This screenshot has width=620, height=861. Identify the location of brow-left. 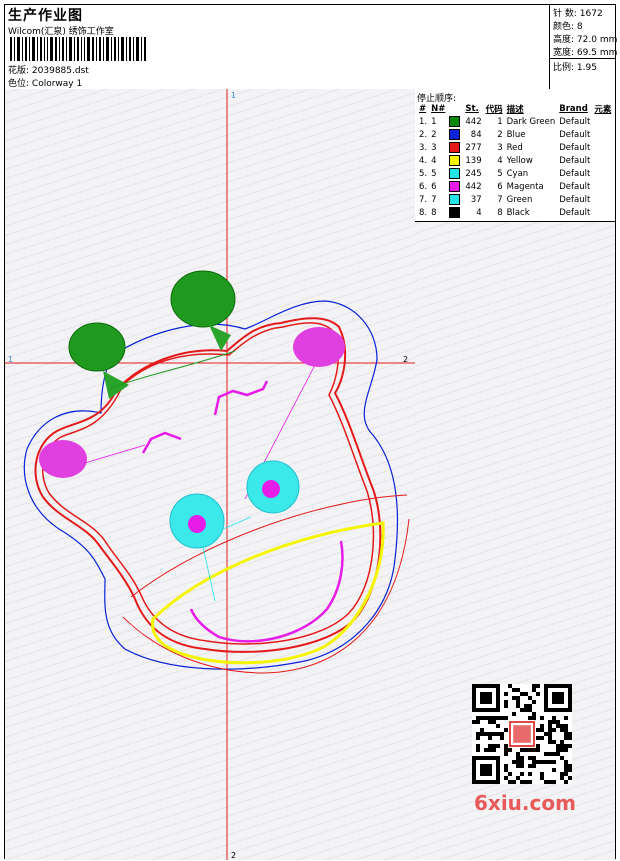
(161, 442).